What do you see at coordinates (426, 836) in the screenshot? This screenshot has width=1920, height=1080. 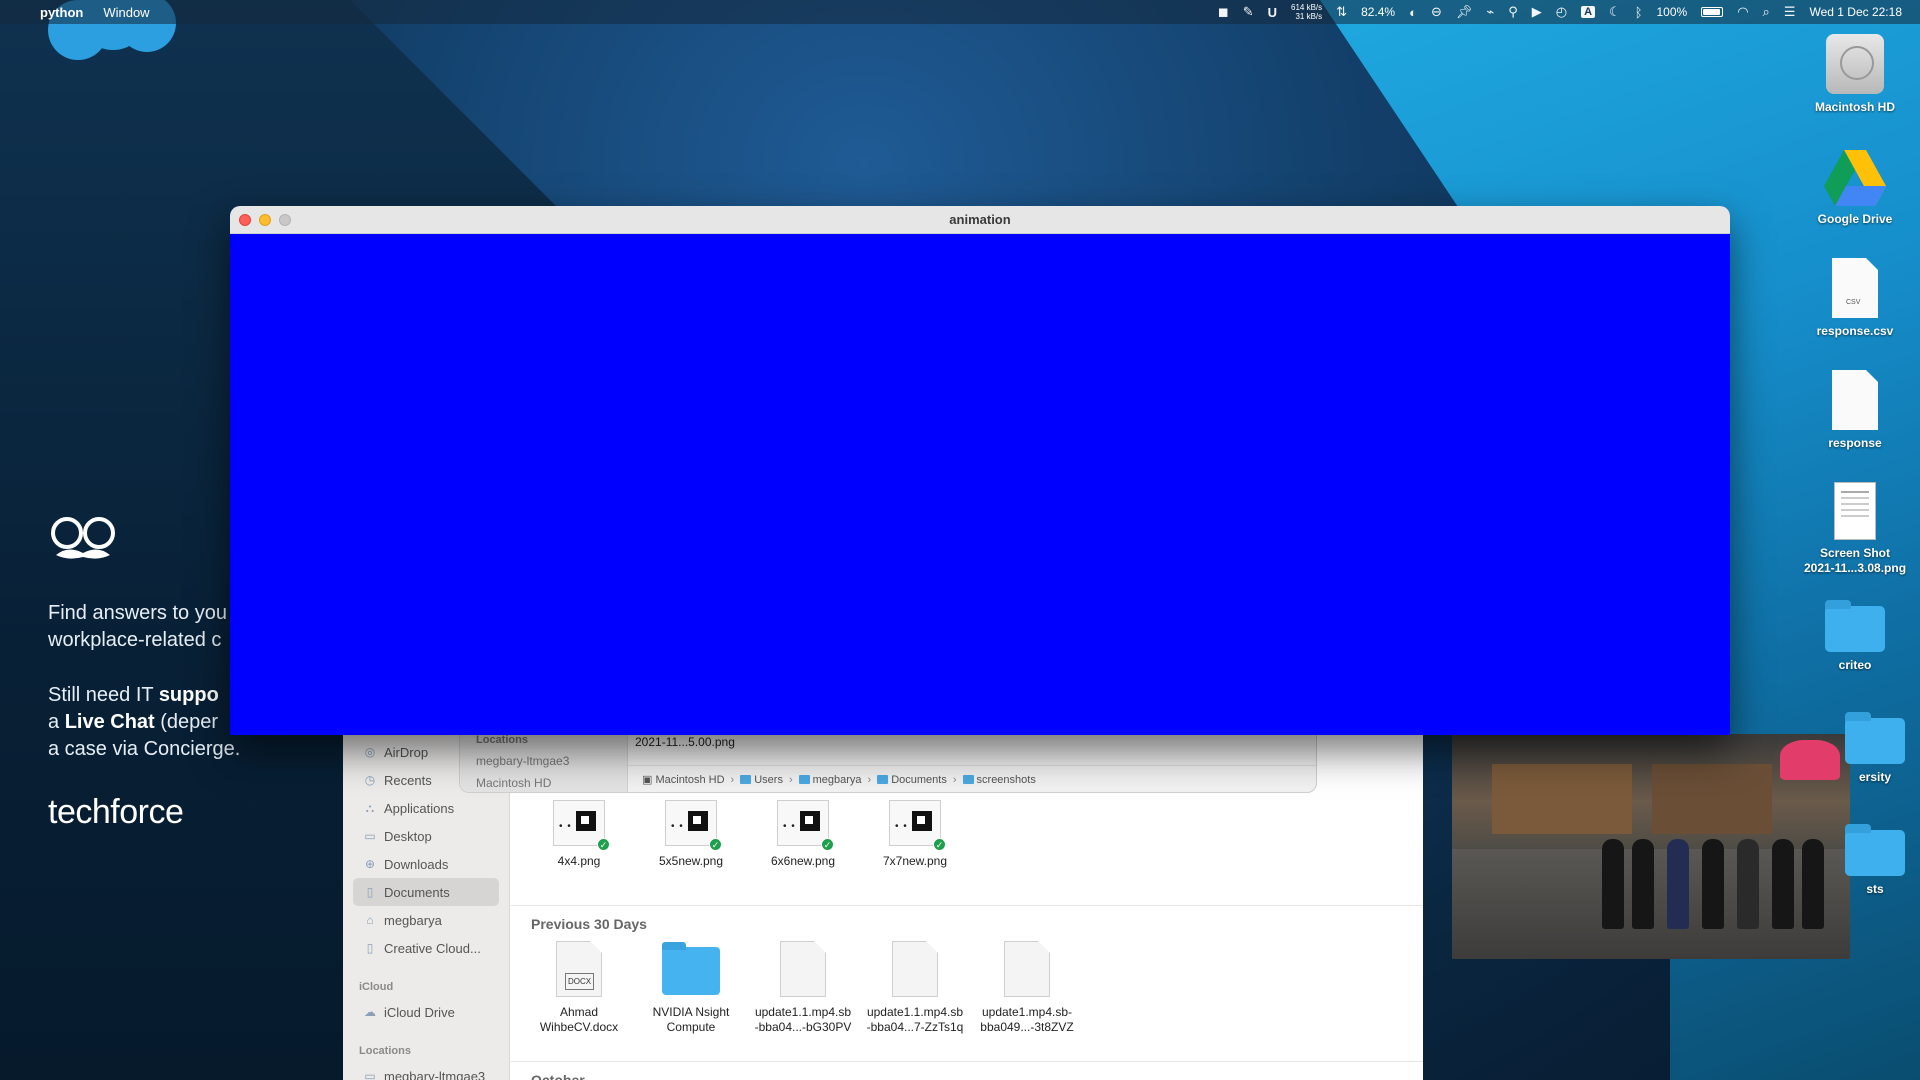 I see `sidebar-item-desktop: ▭ Desktop` at bounding box center [426, 836].